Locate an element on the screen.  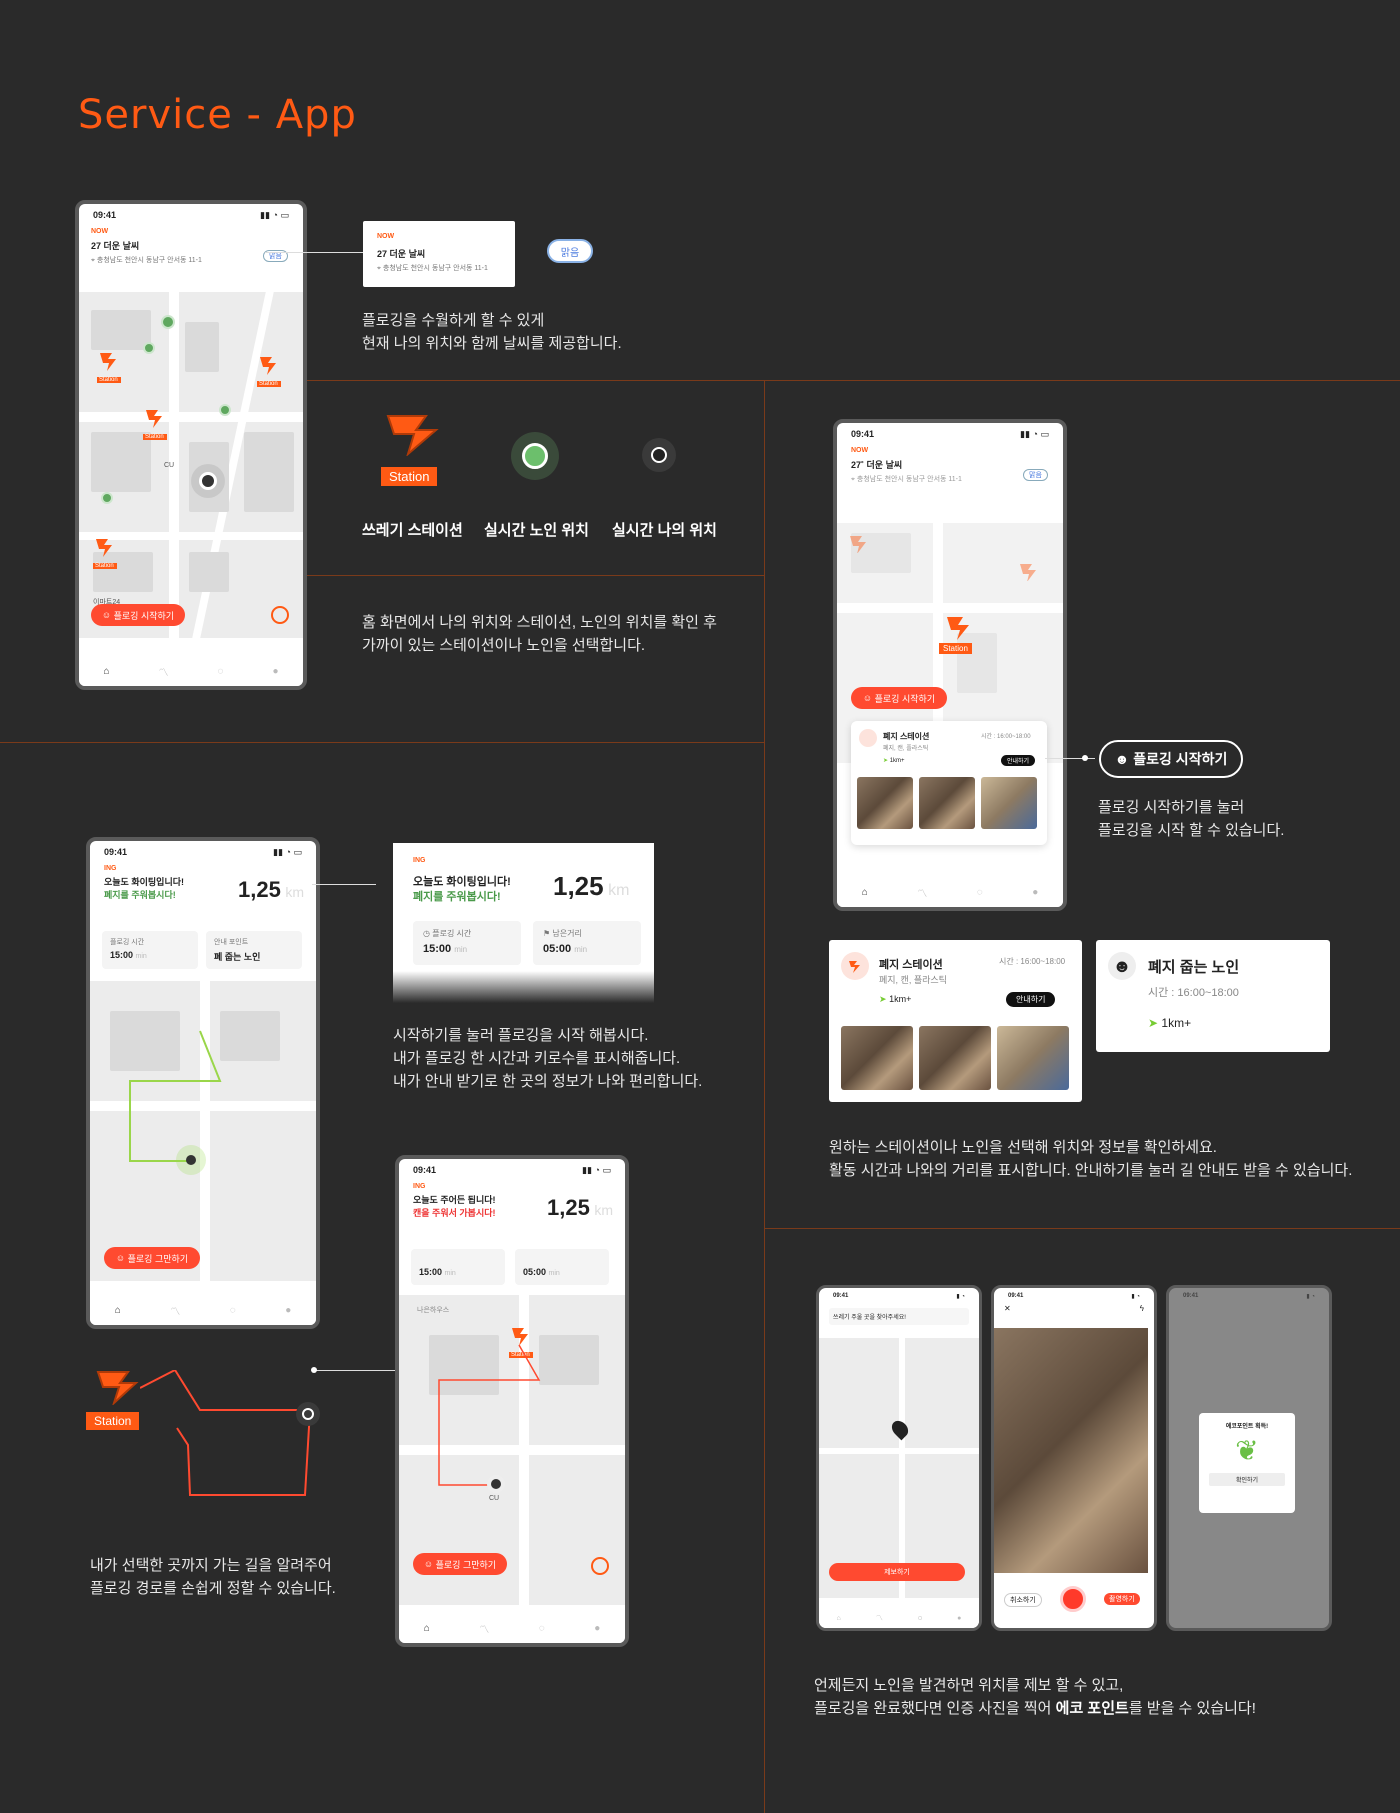
weather-badge: 맑음 is located at coordinates (1035, 475).